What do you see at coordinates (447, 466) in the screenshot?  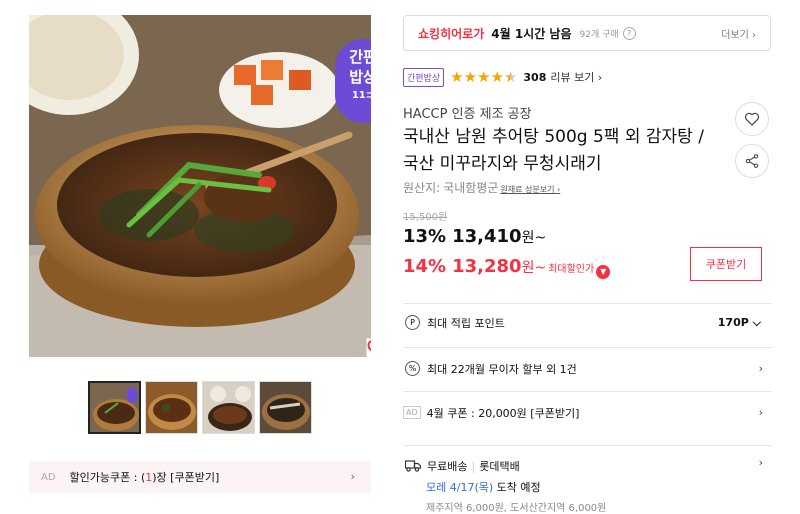 I see `shipping-type: 무료배송` at bounding box center [447, 466].